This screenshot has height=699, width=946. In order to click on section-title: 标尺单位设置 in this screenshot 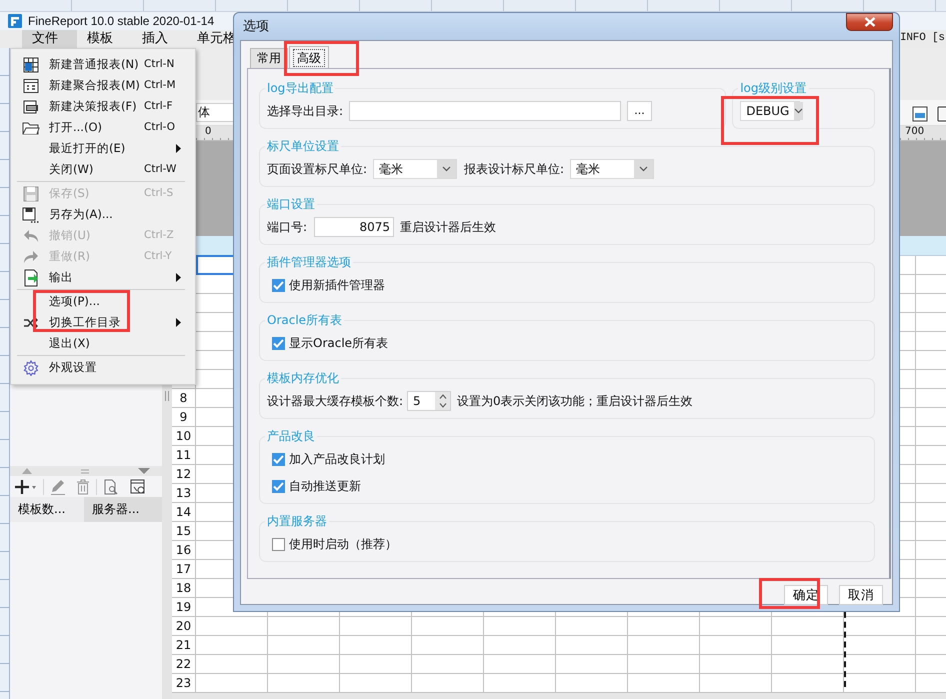, I will do `click(303, 146)`.